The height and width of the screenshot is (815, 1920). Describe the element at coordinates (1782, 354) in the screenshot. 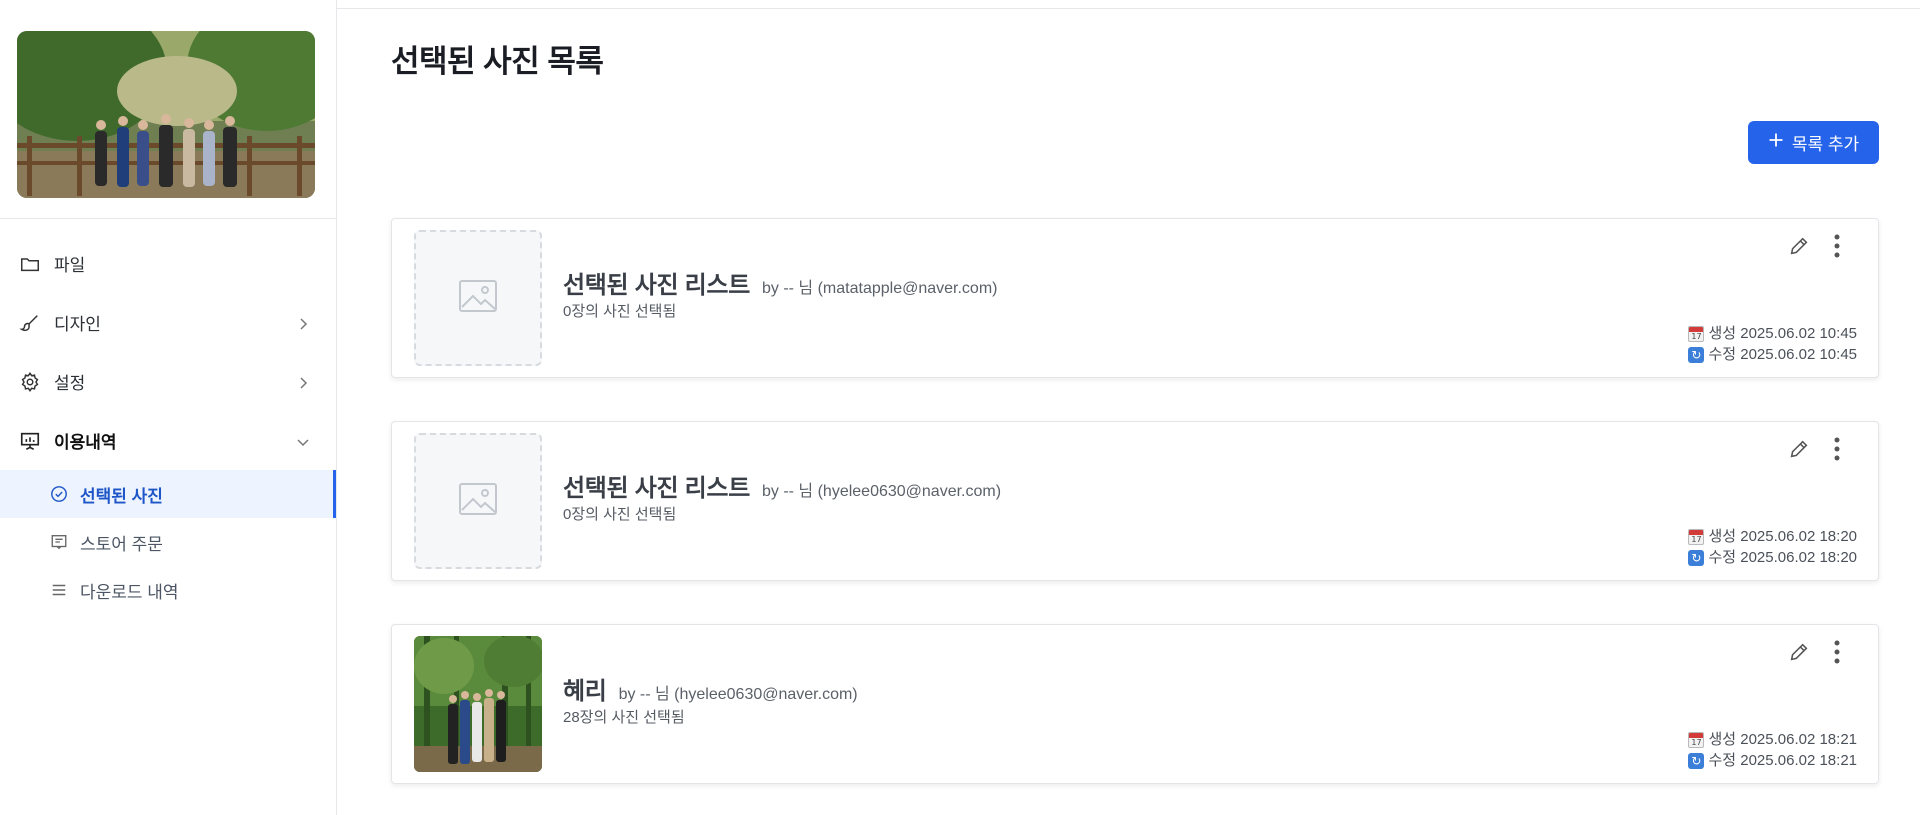

I see `updated-date: 수정 2025.06.02 10:45` at that location.